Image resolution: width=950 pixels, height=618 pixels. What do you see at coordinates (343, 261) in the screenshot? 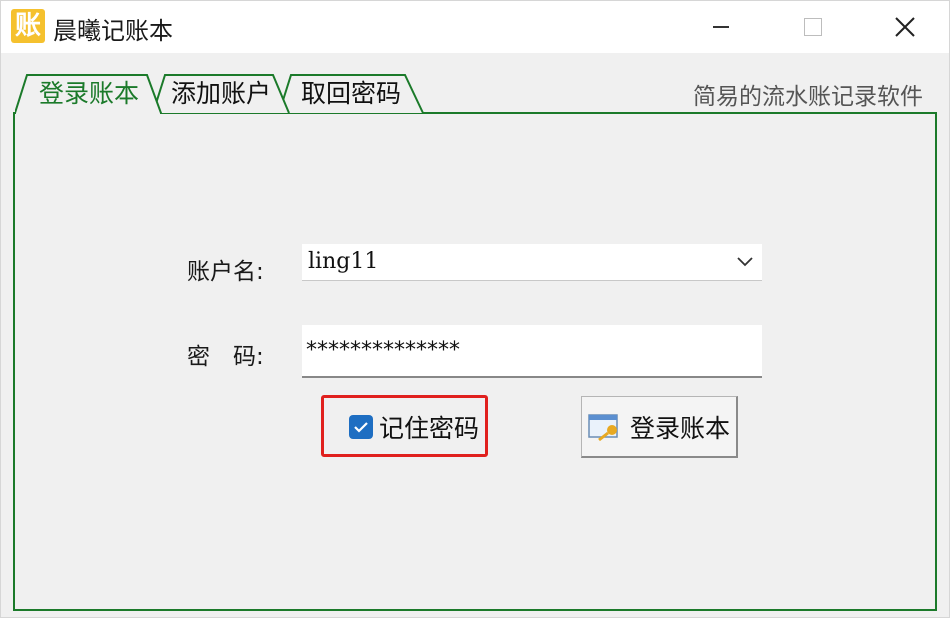
I see `username-value: ling11` at bounding box center [343, 261].